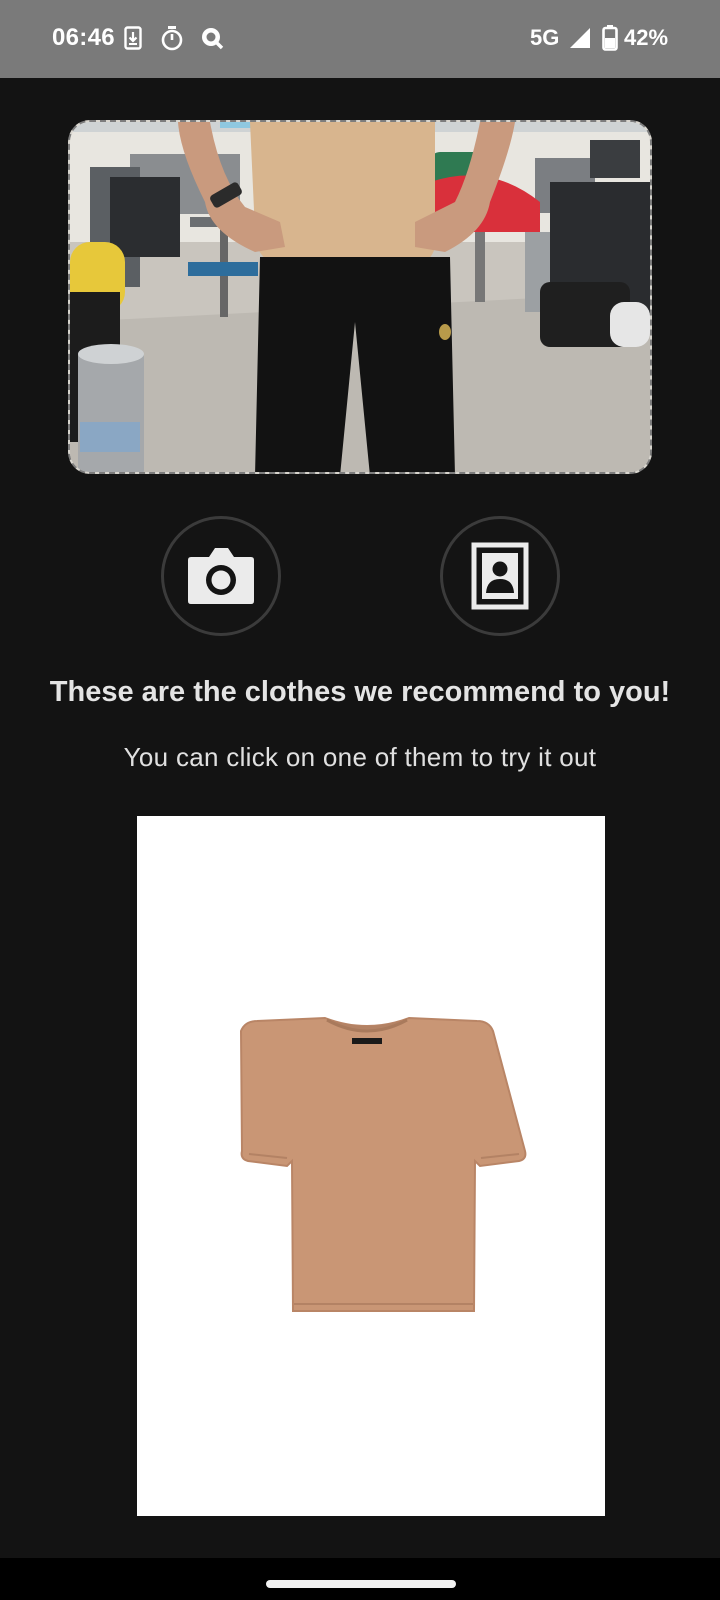 The height and width of the screenshot is (1600, 720). I want to click on home-gesture-handle, so click(361, 1584).